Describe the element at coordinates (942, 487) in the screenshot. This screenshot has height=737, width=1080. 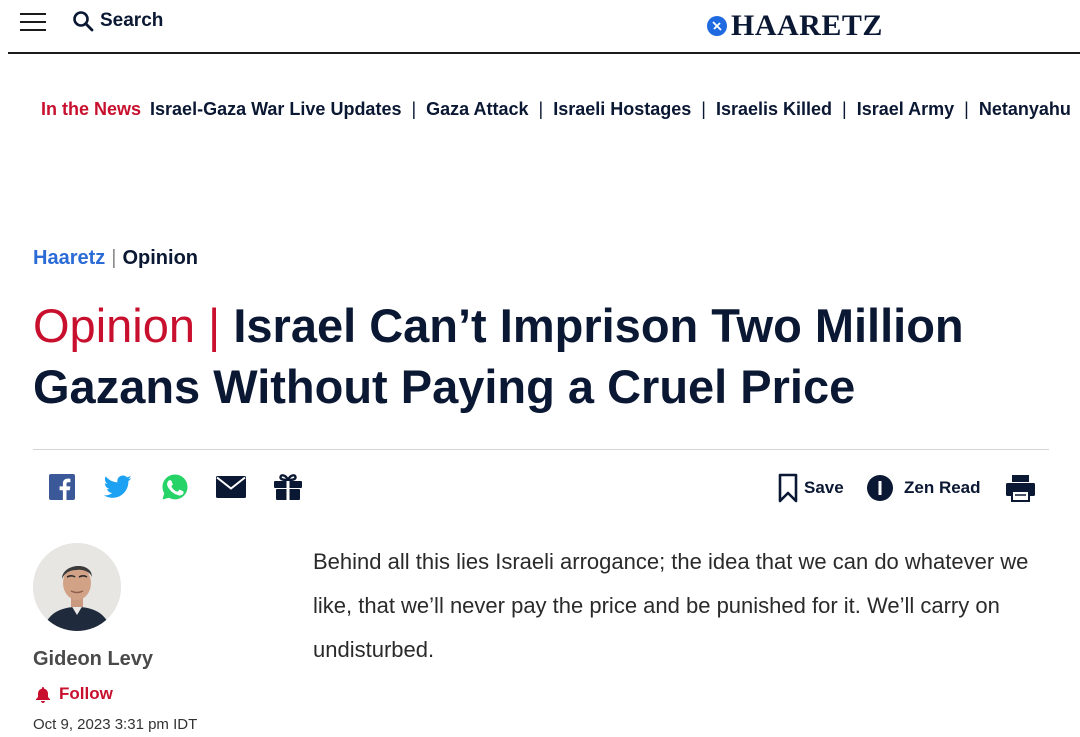
I see `zen-read-label: Zen Read` at that location.